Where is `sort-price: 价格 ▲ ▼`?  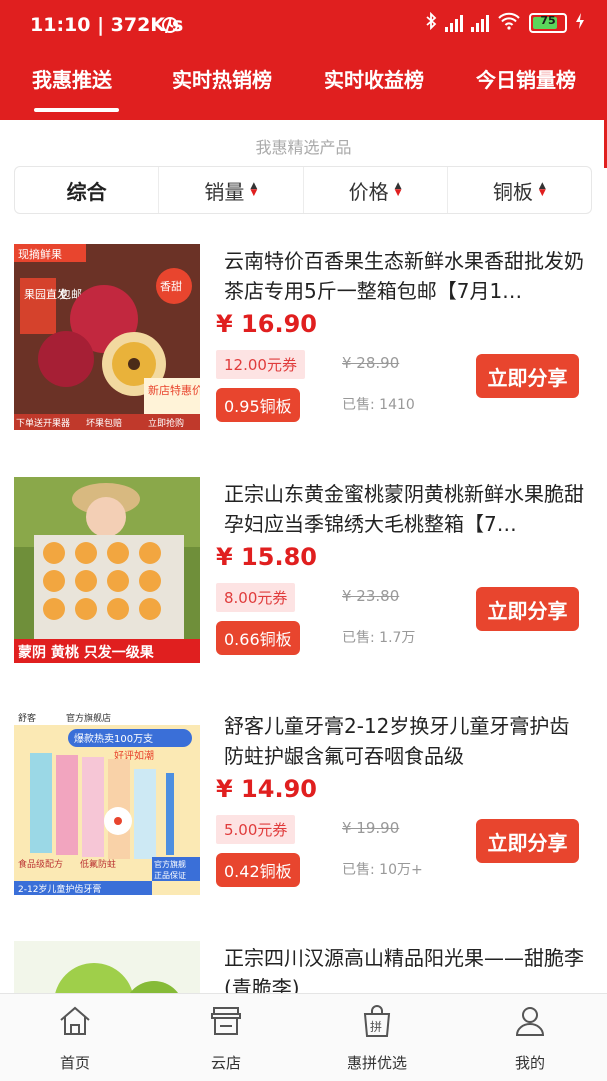 sort-price: 价格 ▲ ▼ is located at coordinates (376, 190).